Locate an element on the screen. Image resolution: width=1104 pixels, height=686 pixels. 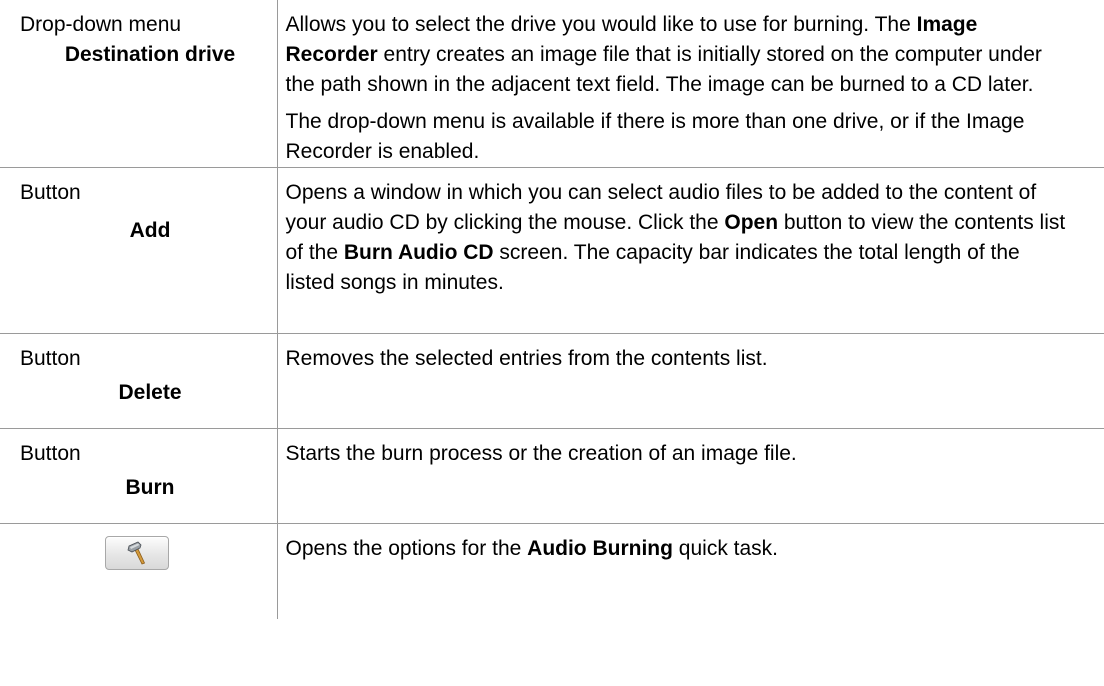
element-name: Destination drive is located at coordinates (150, 54).